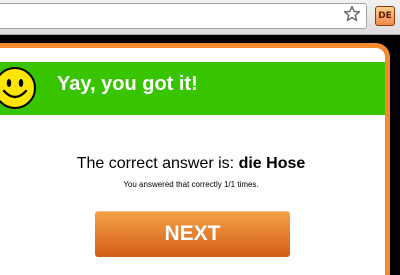 The image size is (400, 275). I want to click on address-bar, so click(183, 16).